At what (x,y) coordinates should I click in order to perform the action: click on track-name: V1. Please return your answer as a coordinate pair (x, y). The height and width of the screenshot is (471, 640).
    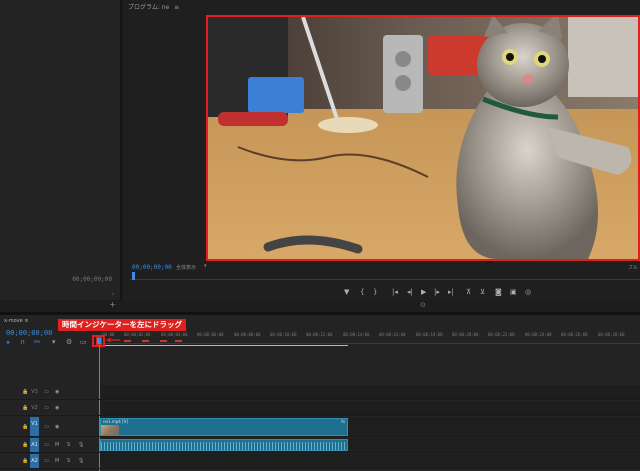
    Looking at the image, I should click on (34, 426).